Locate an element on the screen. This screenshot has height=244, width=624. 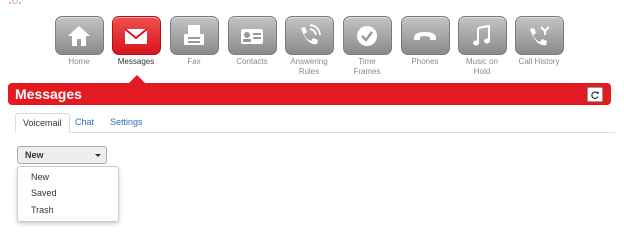
nav-music-on-hold: Music on Hold is located at coordinates (482, 46).